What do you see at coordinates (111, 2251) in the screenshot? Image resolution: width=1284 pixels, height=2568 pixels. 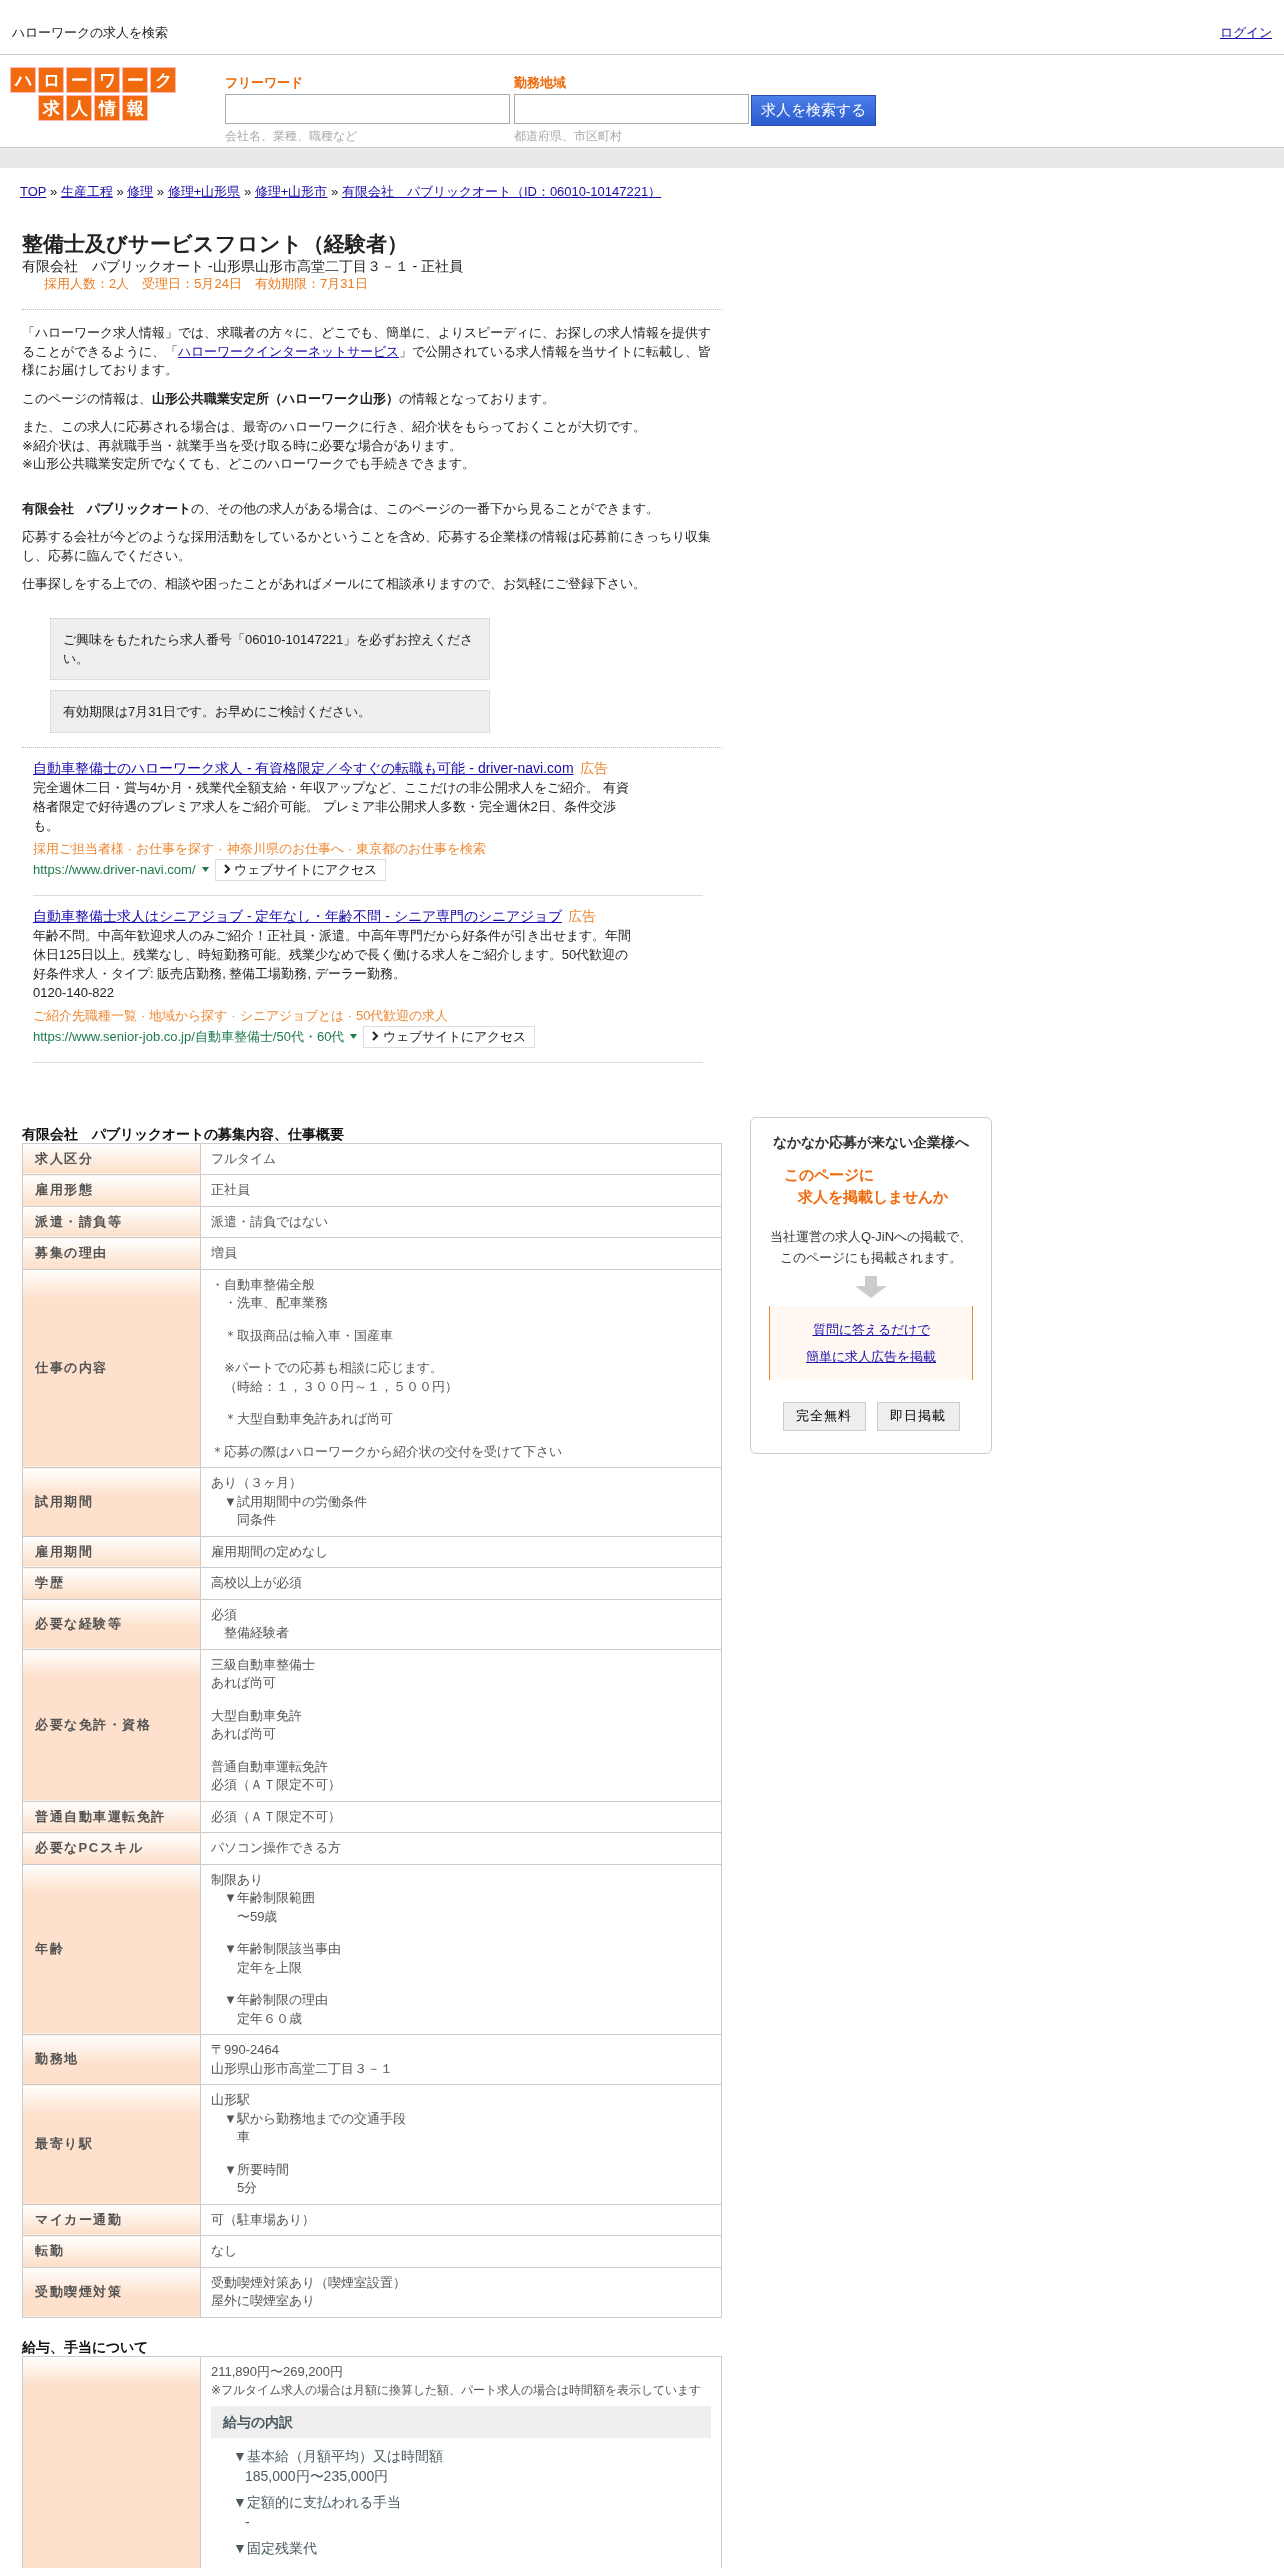 I see `row-label: 転勤` at bounding box center [111, 2251].